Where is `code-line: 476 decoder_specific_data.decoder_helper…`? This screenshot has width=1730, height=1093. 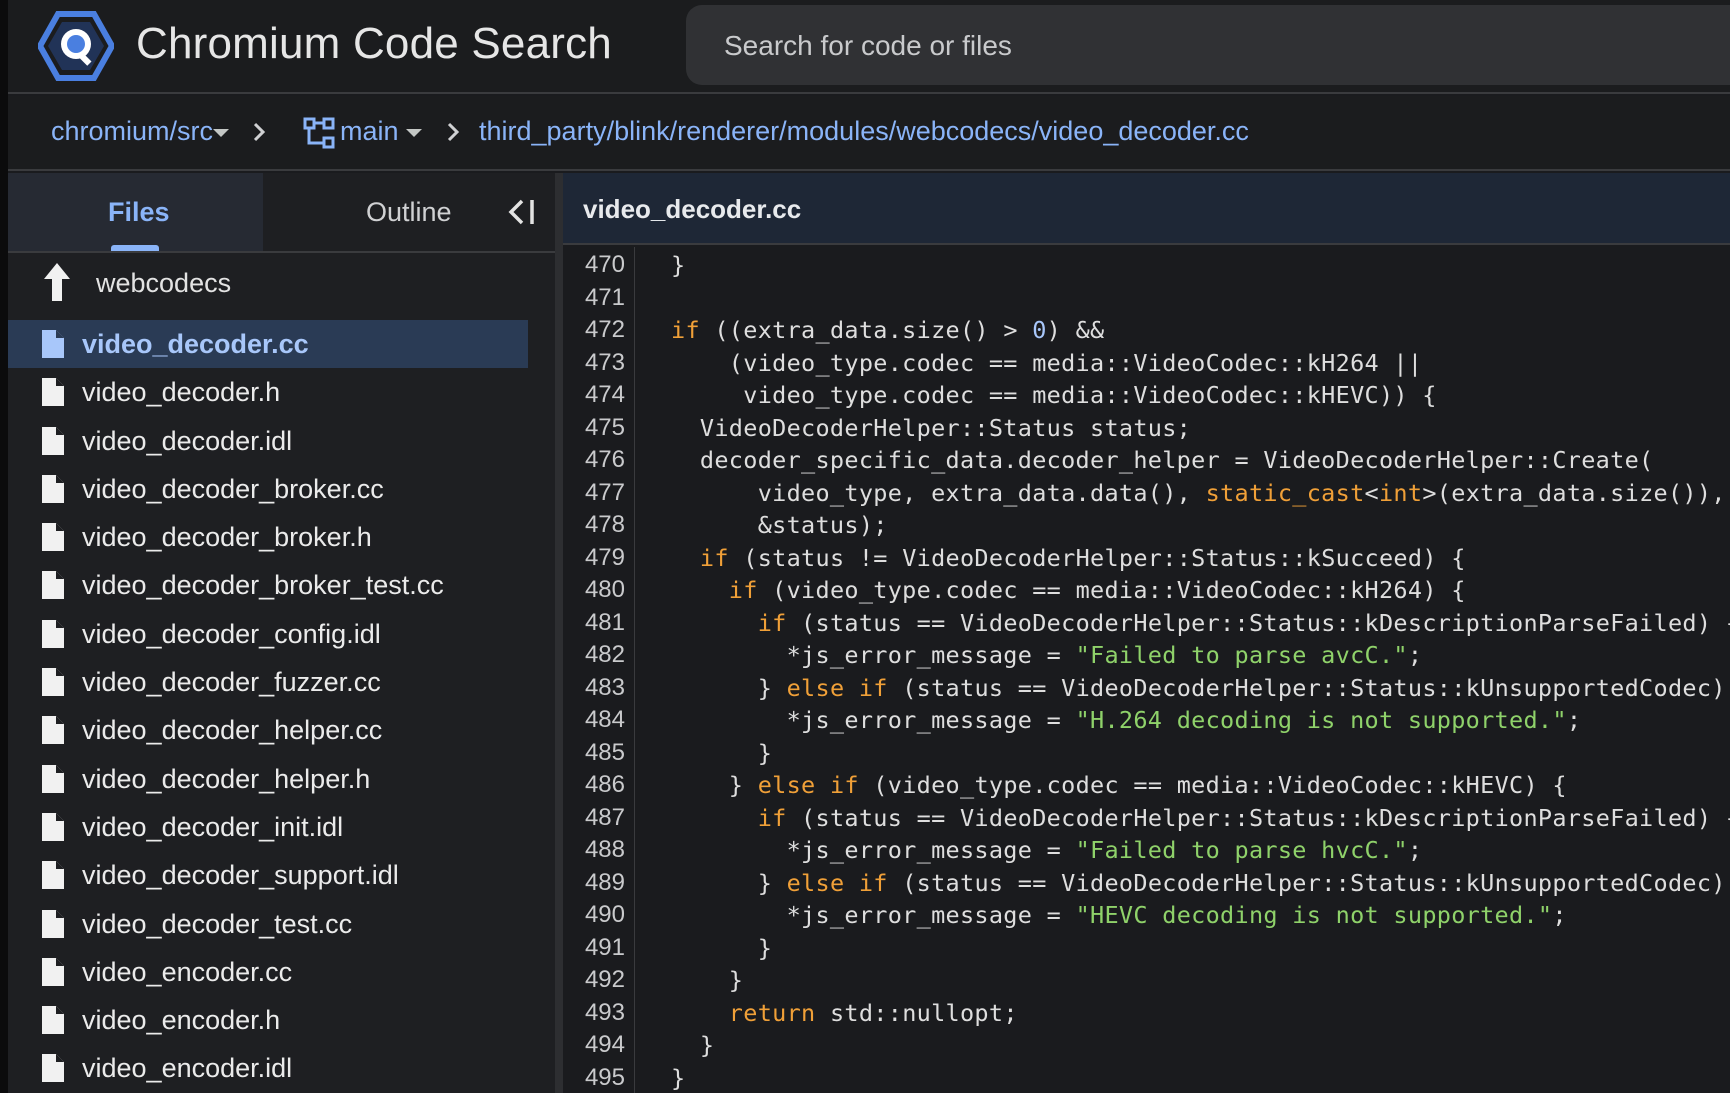
code-line: 476 decoder_specific_data.decoder_helper… is located at coordinates (1146, 460).